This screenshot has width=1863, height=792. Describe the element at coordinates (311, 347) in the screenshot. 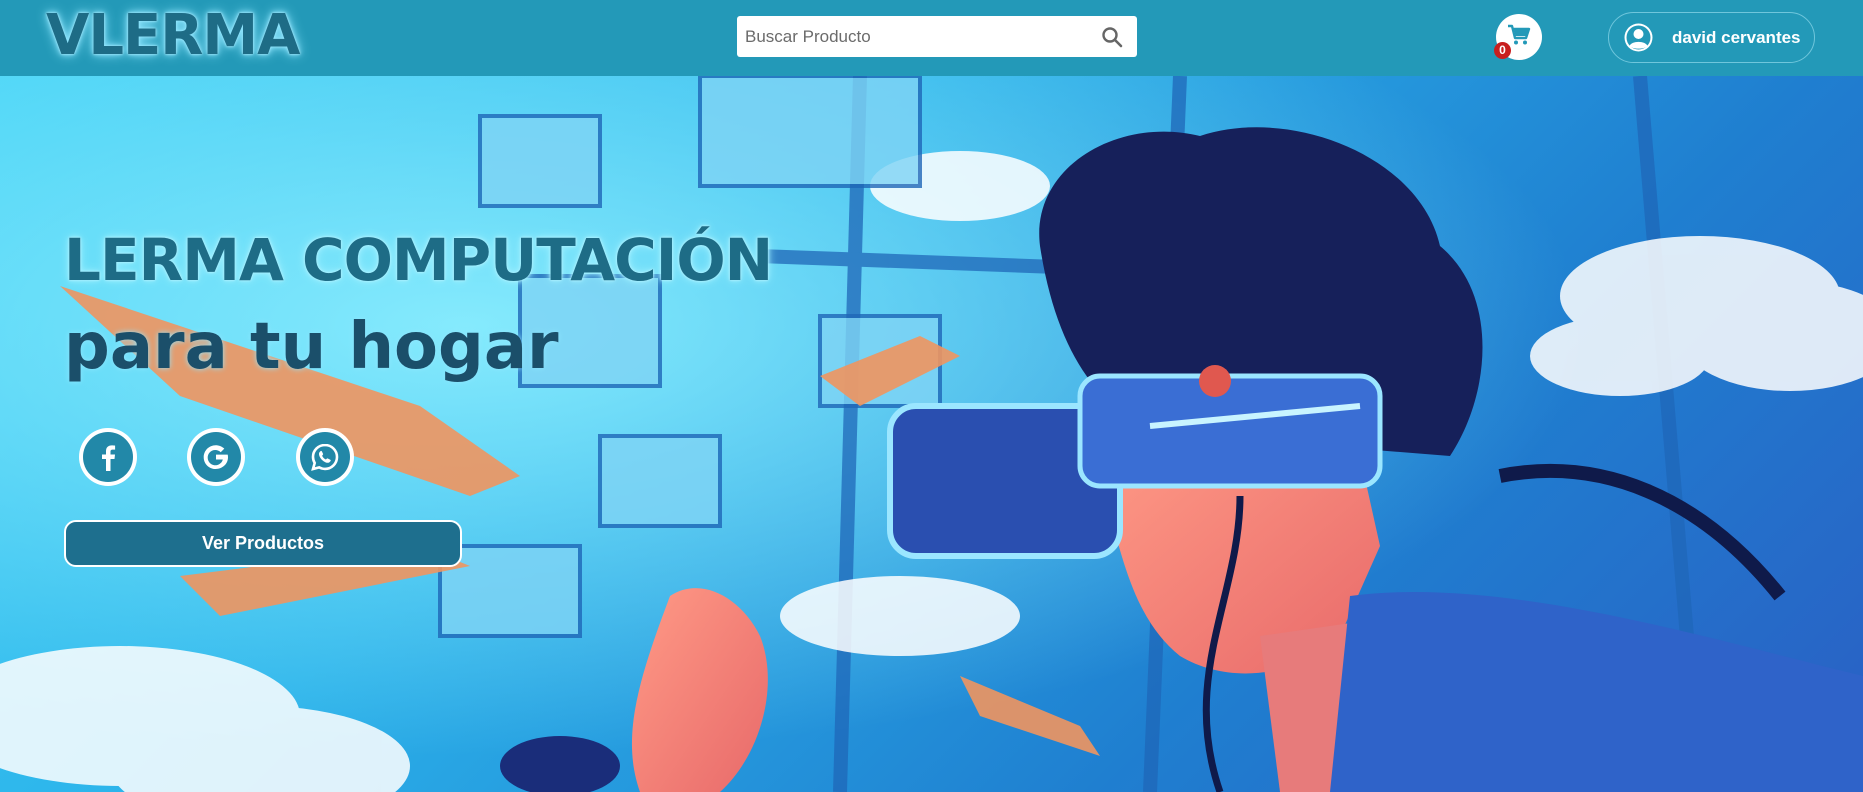

I see `hero-subtitle: para tu hogar` at that location.